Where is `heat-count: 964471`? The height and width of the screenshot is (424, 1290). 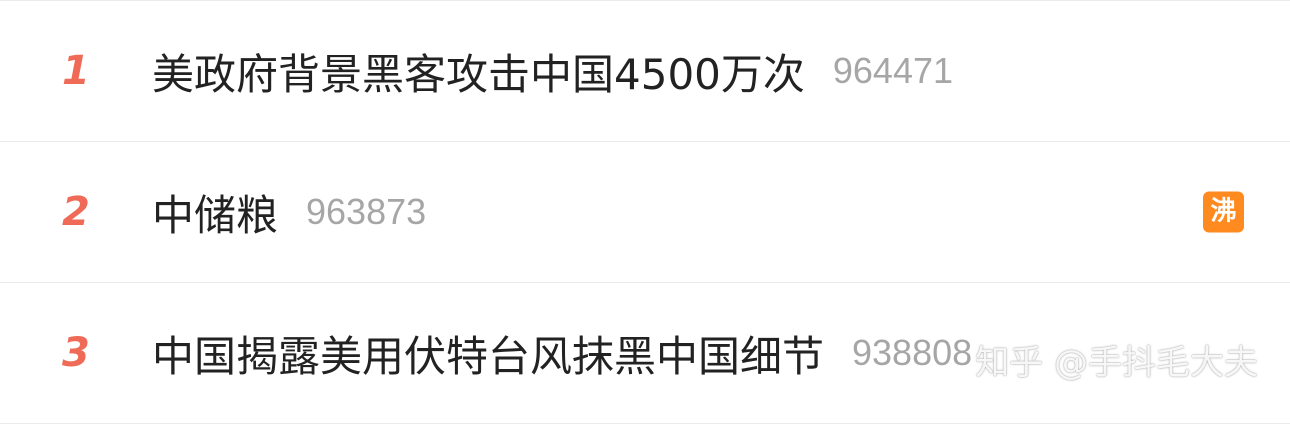 heat-count: 964471 is located at coordinates (893, 70).